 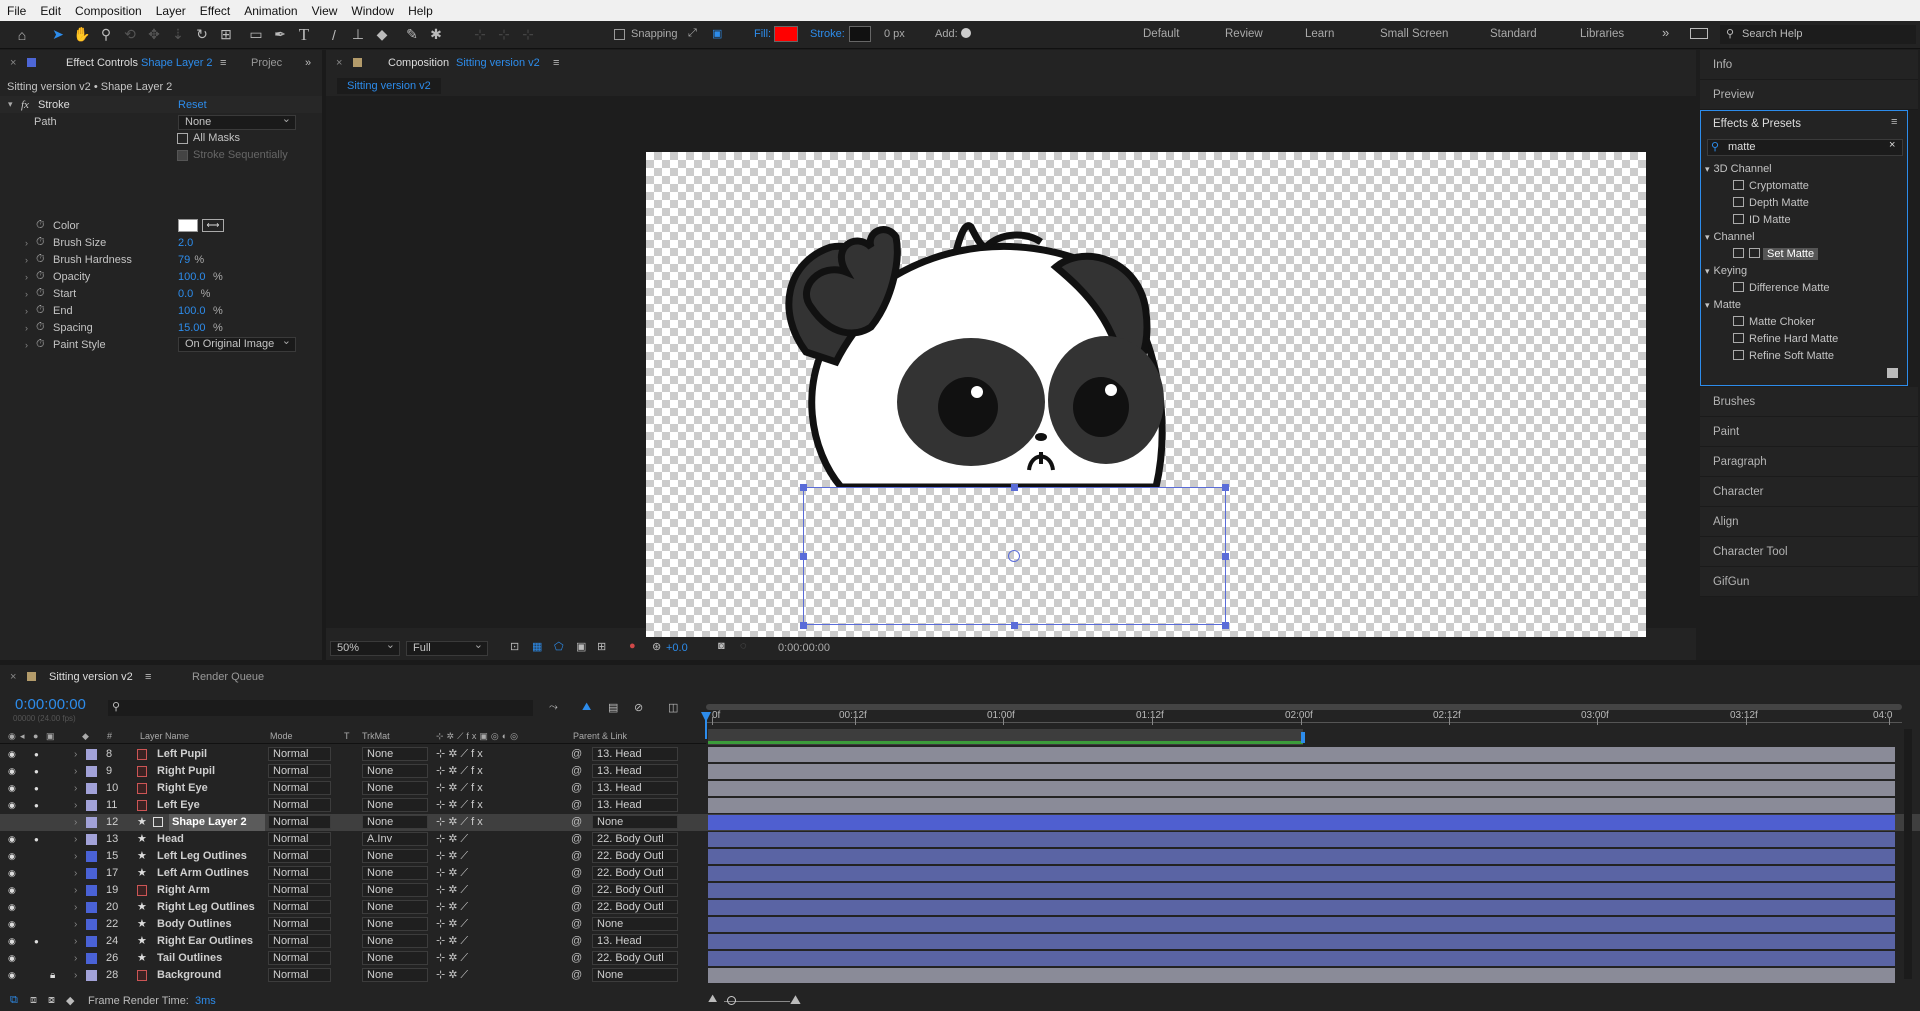 What do you see at coordinates (1225, 487) in the screenshot?
I see `bbox-handle` at bounding box center [1225, 487].